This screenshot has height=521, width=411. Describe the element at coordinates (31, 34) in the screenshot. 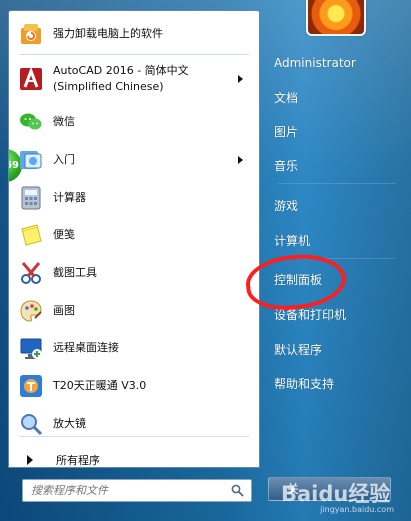

I see `uninstall-box-icon` at that location.